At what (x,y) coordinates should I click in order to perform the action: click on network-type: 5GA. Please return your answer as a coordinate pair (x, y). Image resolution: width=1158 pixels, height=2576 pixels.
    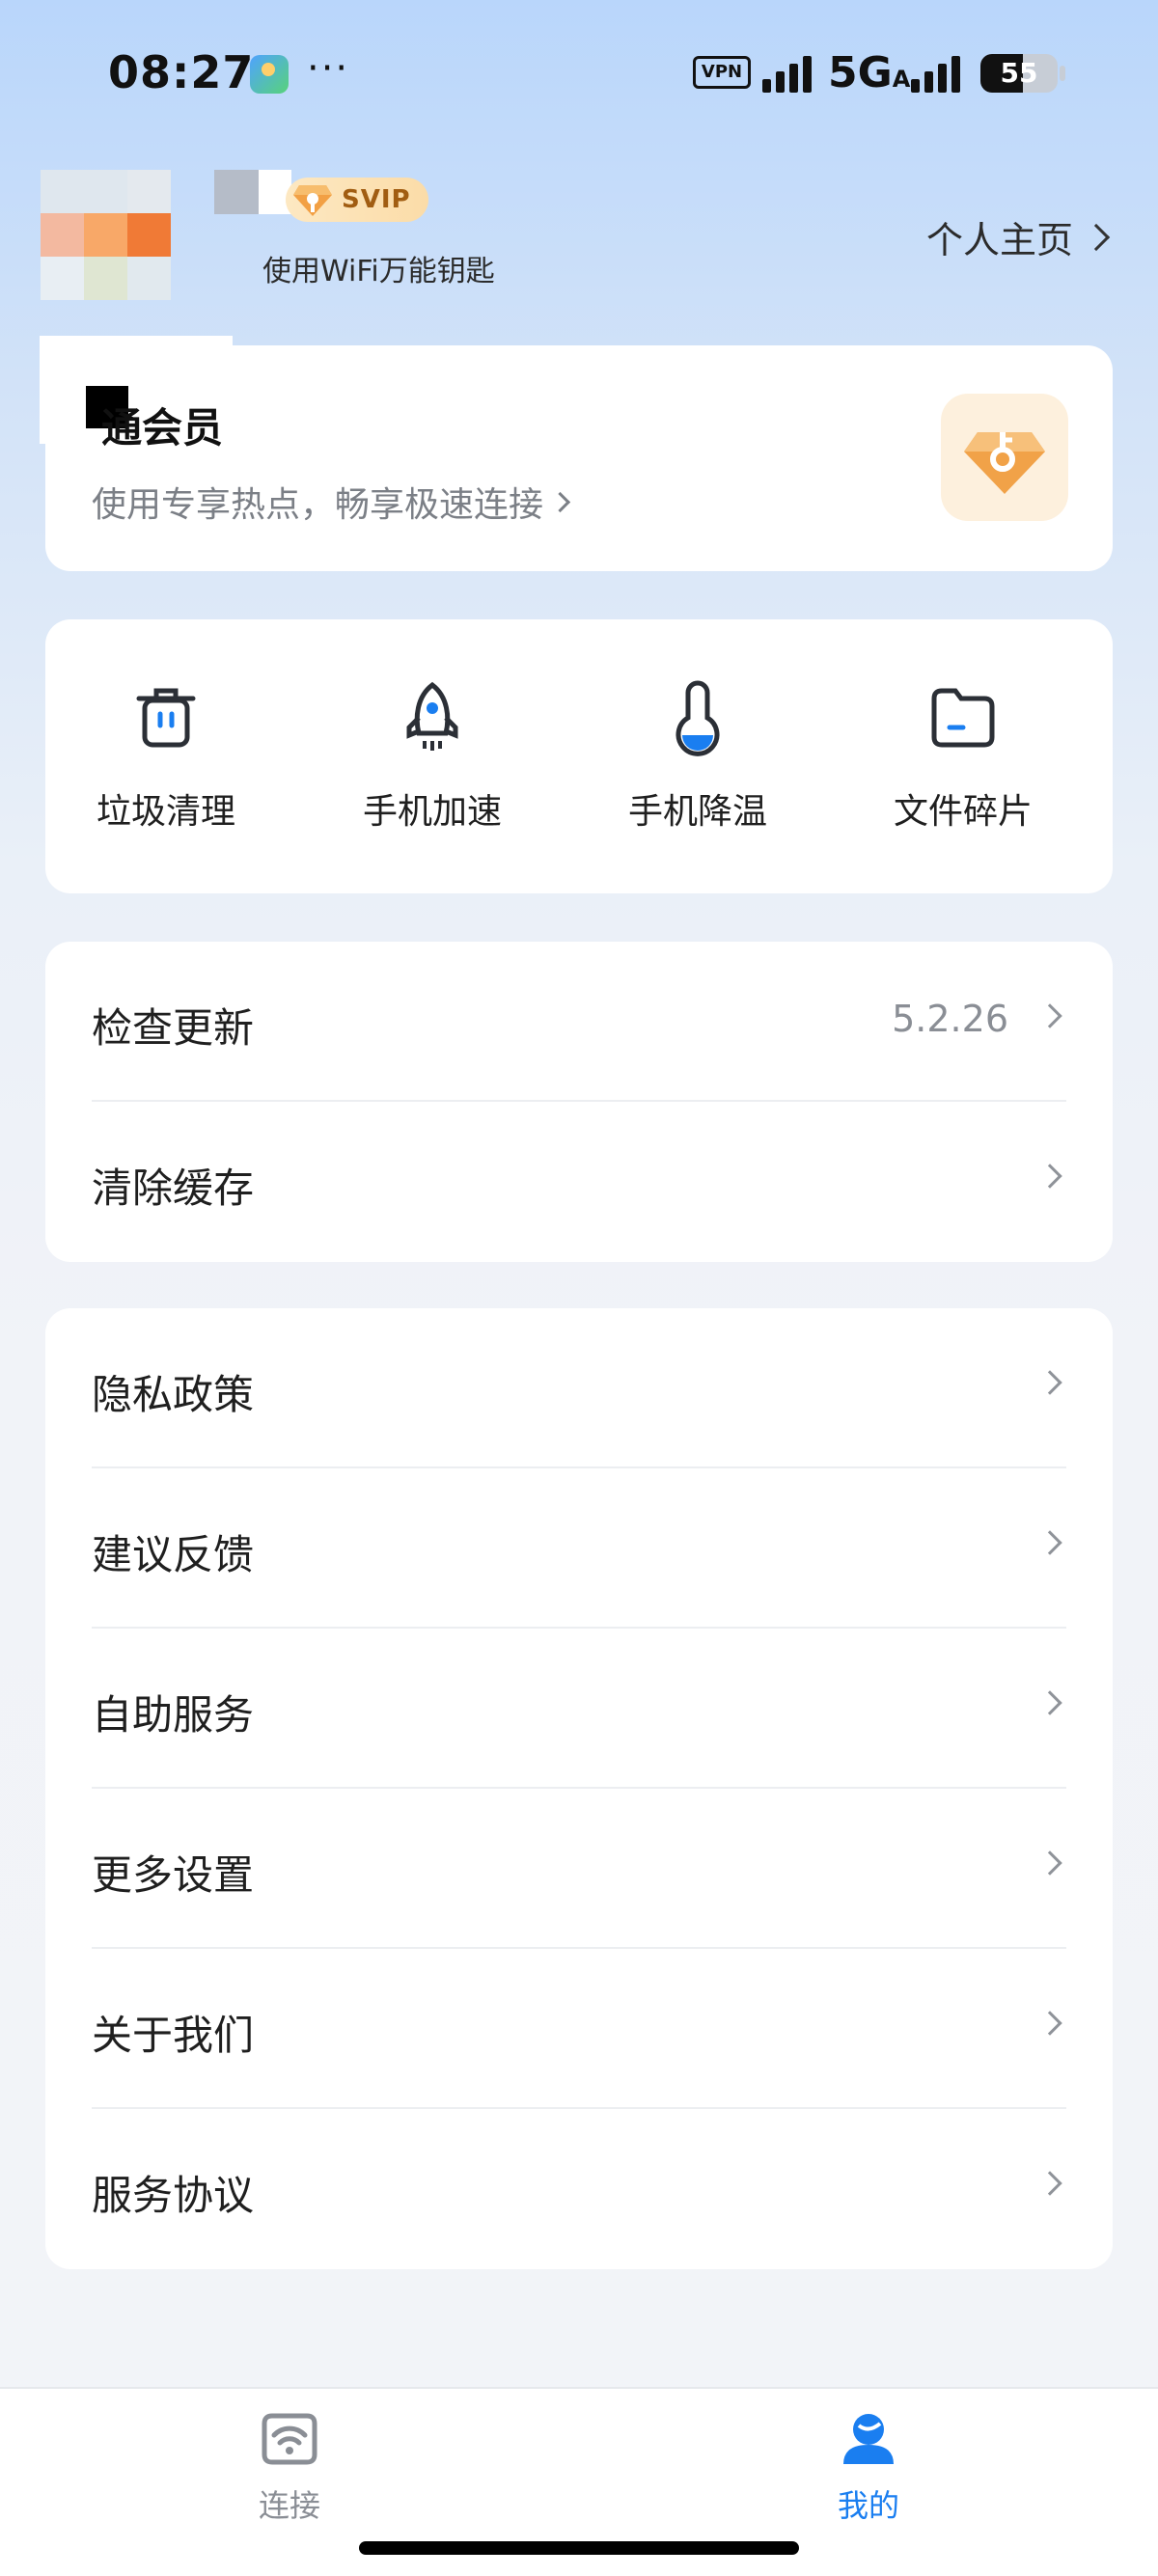
    Looking at the image, I should click on (869, 72).